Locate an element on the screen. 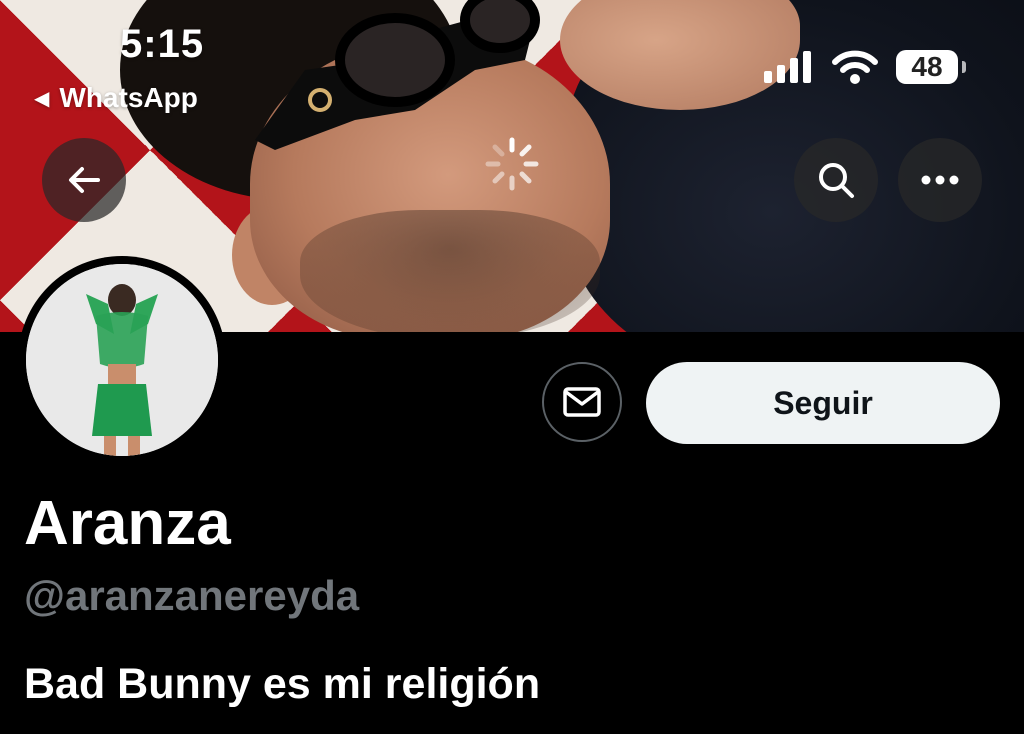 Image resolution: width=1024 pixels, height=734 pixels. status-indicators: 48 is located at coordinates (865, 67).